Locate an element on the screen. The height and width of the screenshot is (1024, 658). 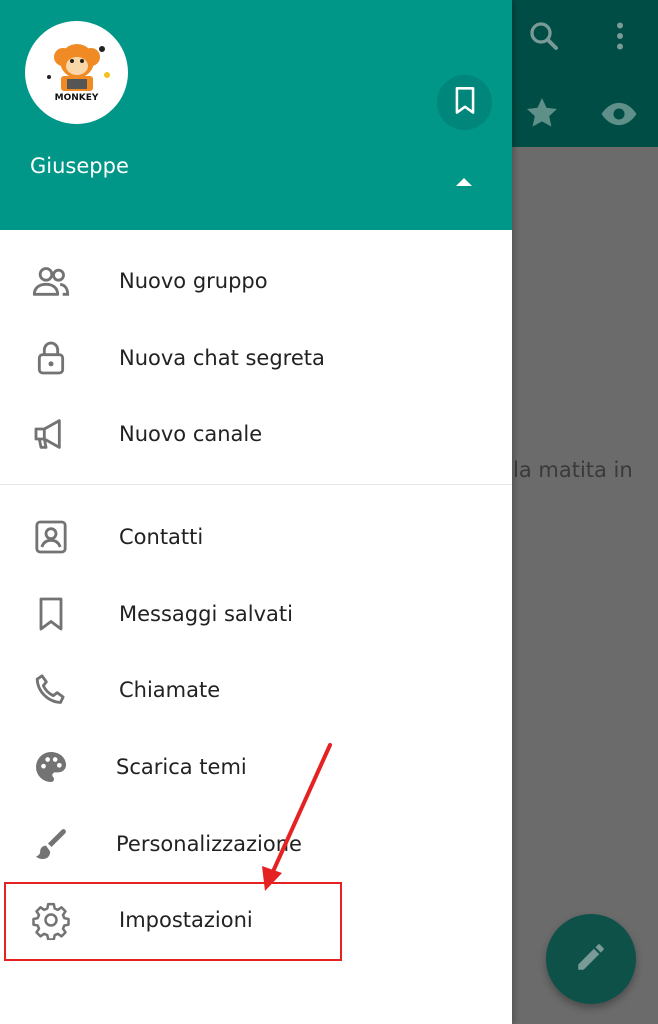
brush-icon is located at coordinates (51, 844).